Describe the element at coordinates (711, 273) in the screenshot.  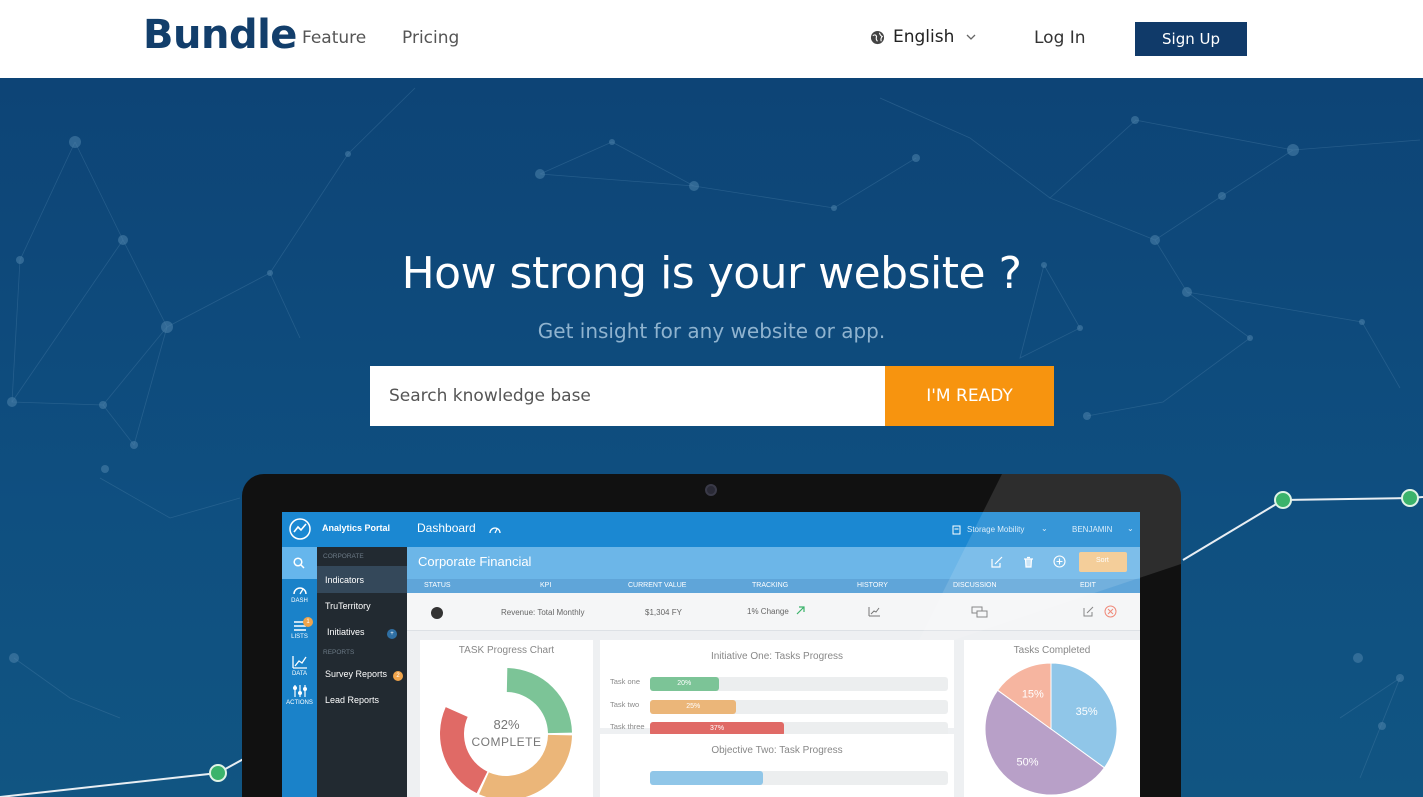
I see `hero-headline: How strong is your website ?` at that location.